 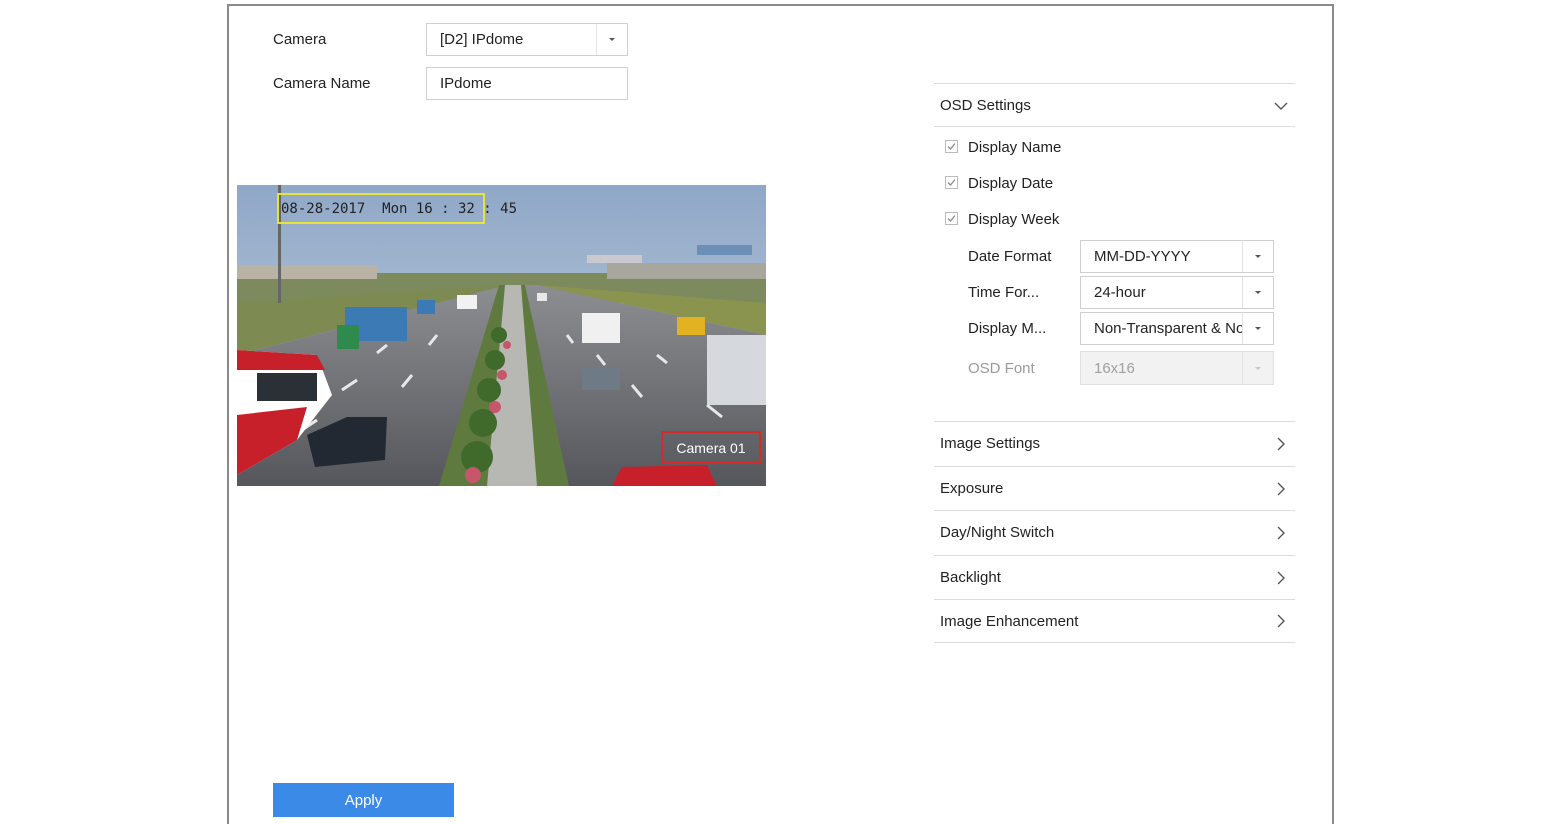 I want to click on time-format-value: 24-hour, so click(x=1120, y=292).